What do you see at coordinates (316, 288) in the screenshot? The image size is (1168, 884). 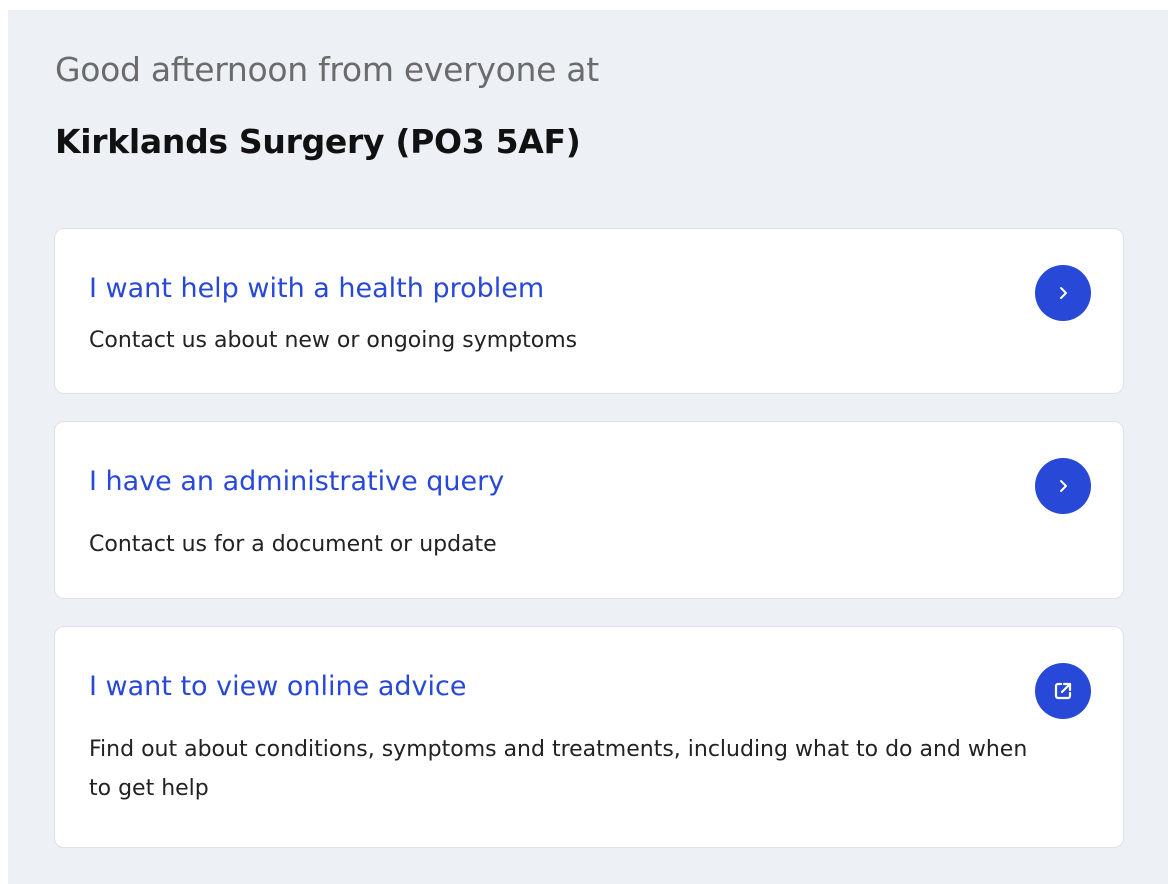 I see `health-problem-option-title: I want help with a health problem` at bounding box center [316, 288].